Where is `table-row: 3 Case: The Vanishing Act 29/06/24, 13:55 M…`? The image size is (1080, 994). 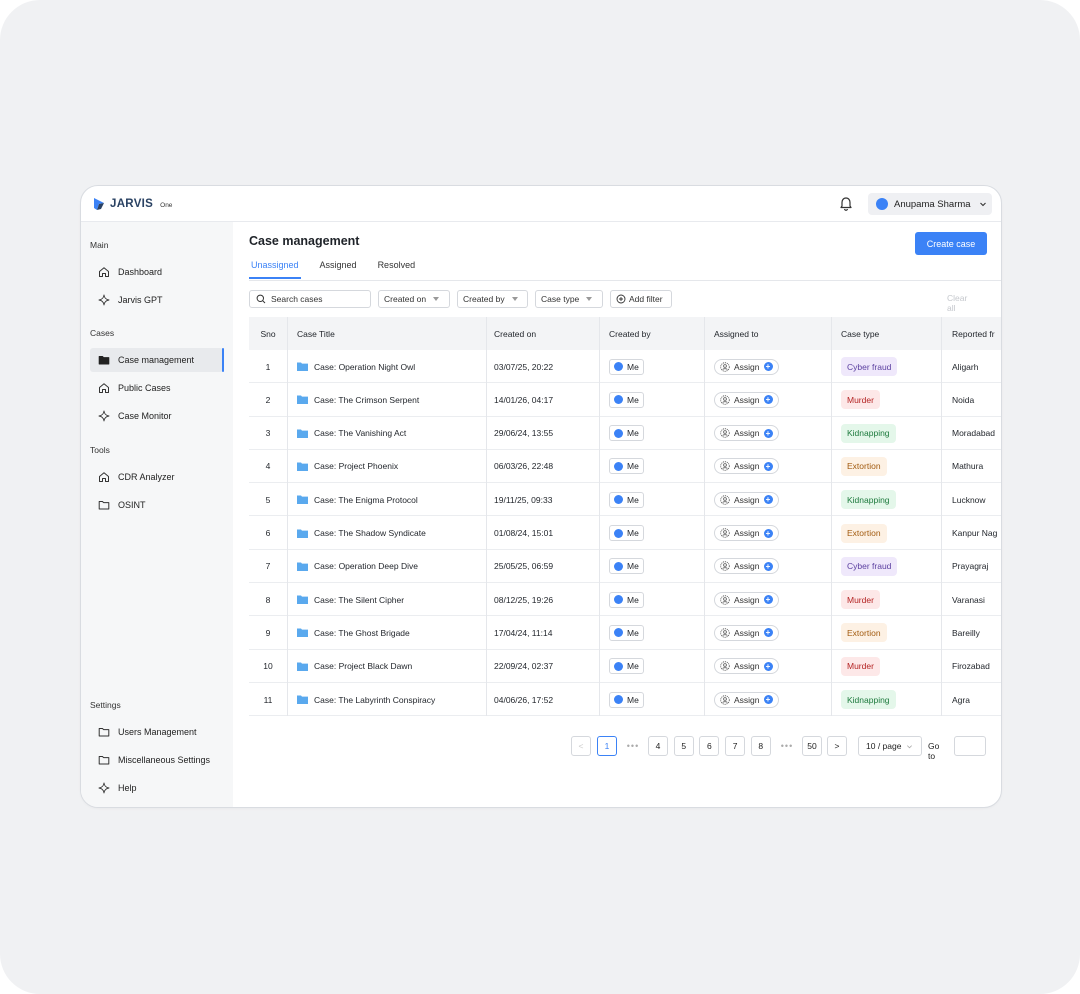
table-row: 3 Case: The Vanishing Act 29/06/24, 13:55 M… is located at coordinates (625, 433).